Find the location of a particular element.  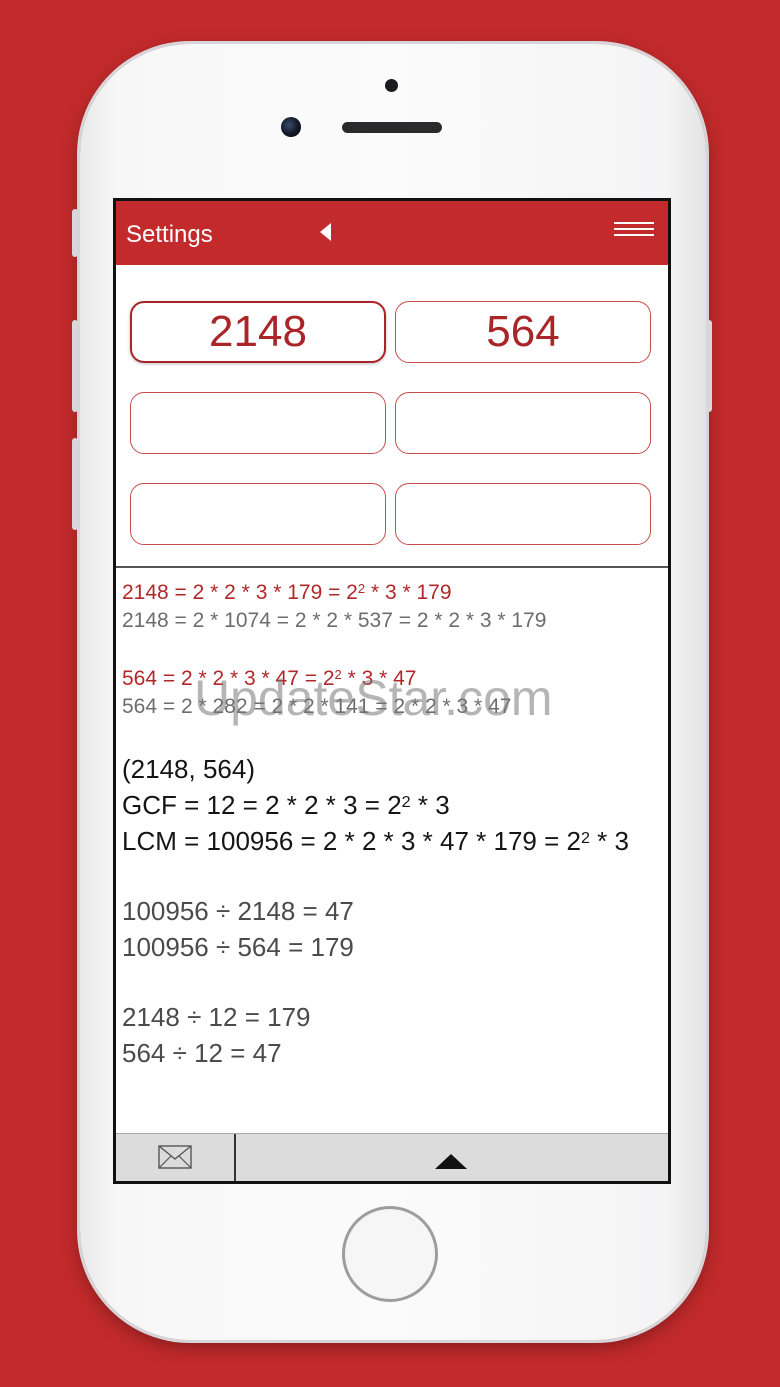

division-line: 564 ÷ 12 = 47 is located at coordinates (202, 1053).